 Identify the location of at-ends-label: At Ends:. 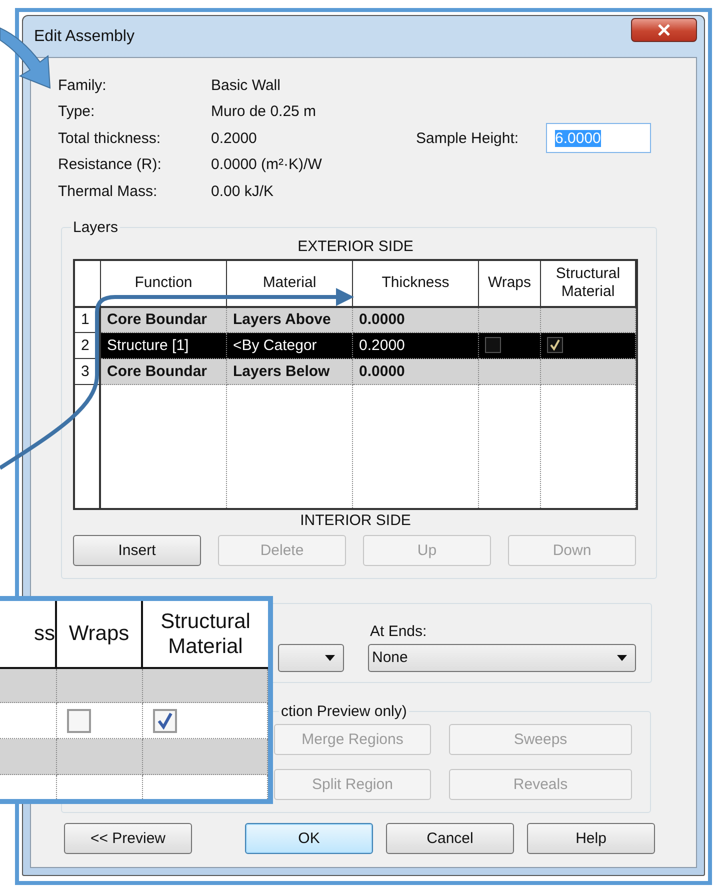
(398, 631).